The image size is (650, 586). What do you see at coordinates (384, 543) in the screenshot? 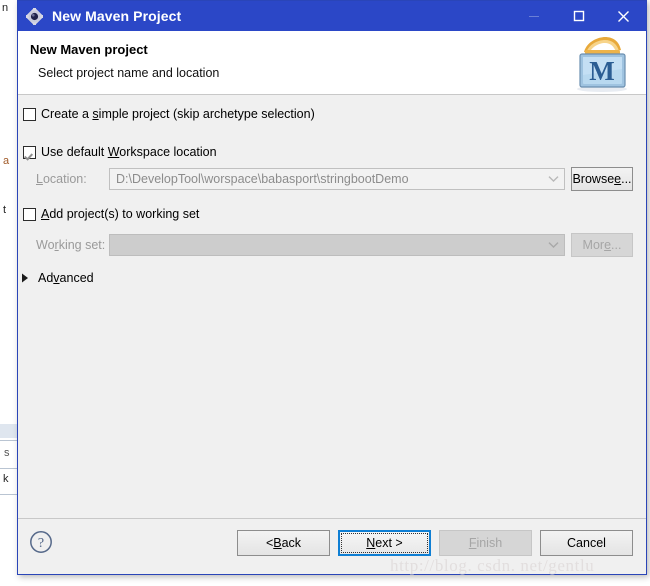
I see `next-button: Next >` at bounding box center [384, 543].